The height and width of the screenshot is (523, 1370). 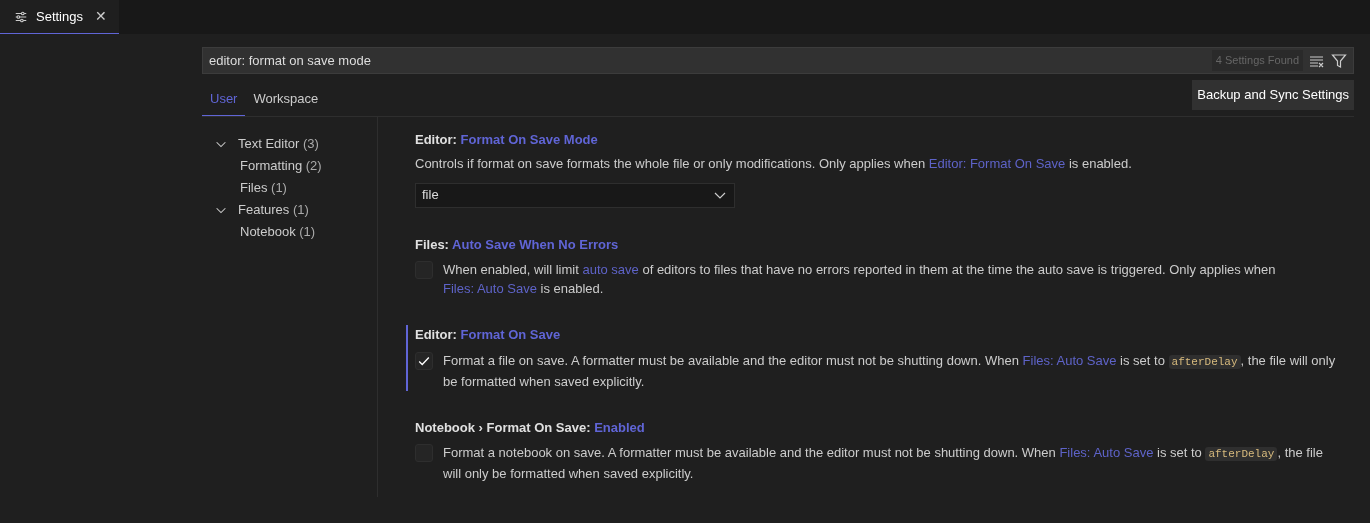 I want to click on search-box: editor: format on save mode 4 Settings Found, so click(x=778, y=60).